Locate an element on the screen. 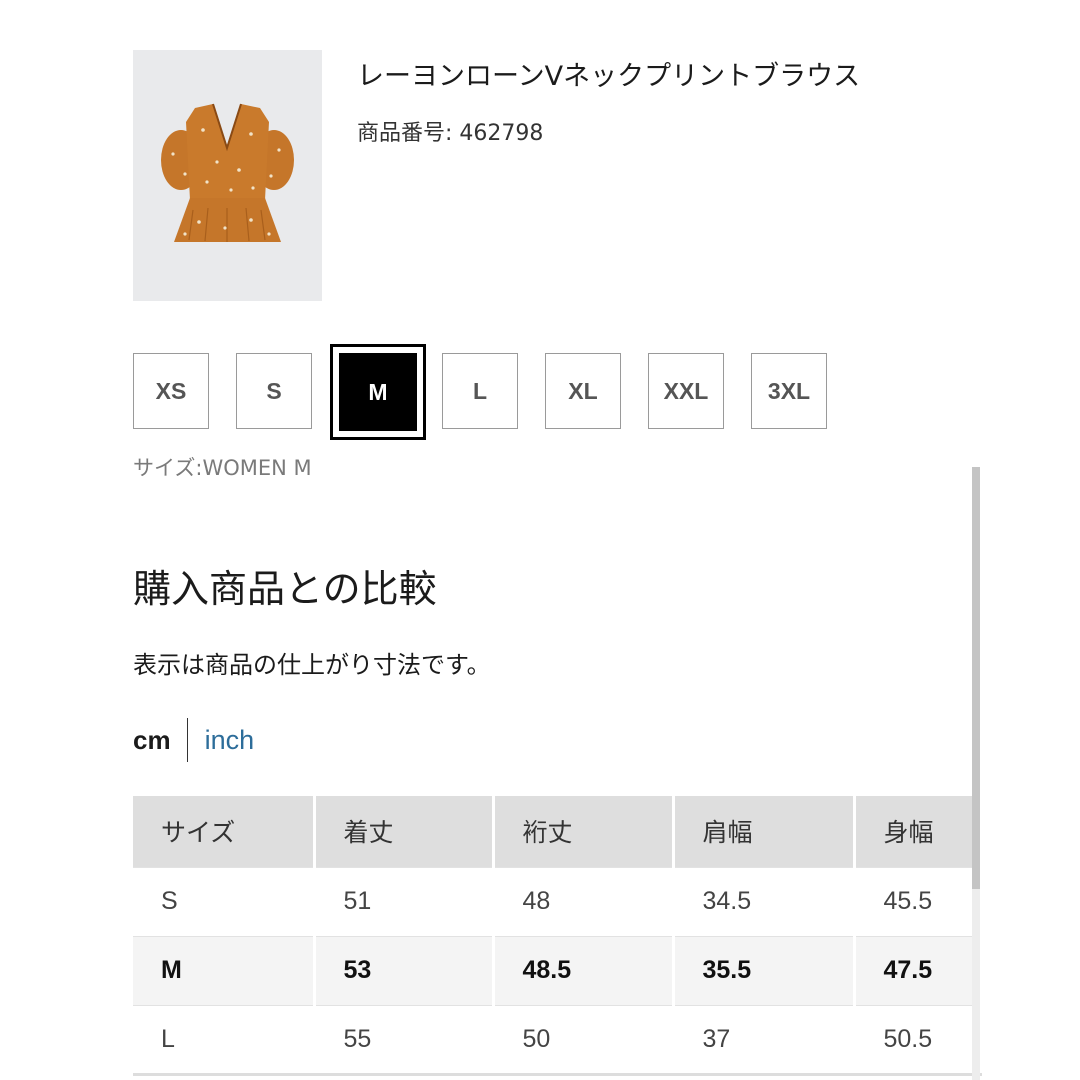 The height and width of the screenshot is (1080, 1080). comparison-title: 購入商品との比較 is located at coordinates (285, 589).